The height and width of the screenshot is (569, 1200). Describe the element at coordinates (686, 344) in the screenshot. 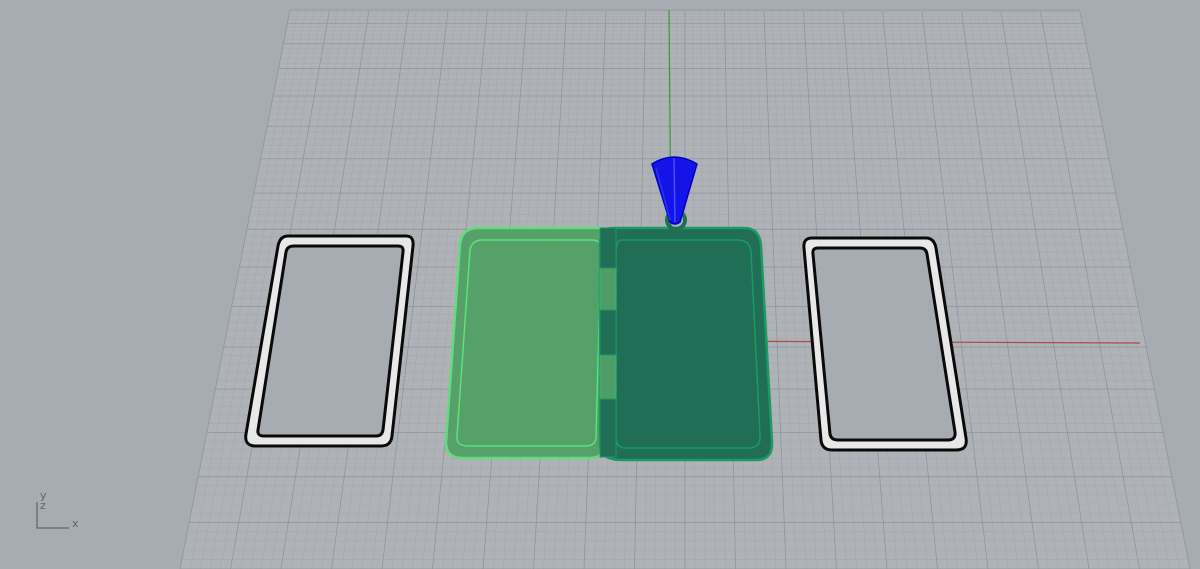

I see `case-body-object` at that location.